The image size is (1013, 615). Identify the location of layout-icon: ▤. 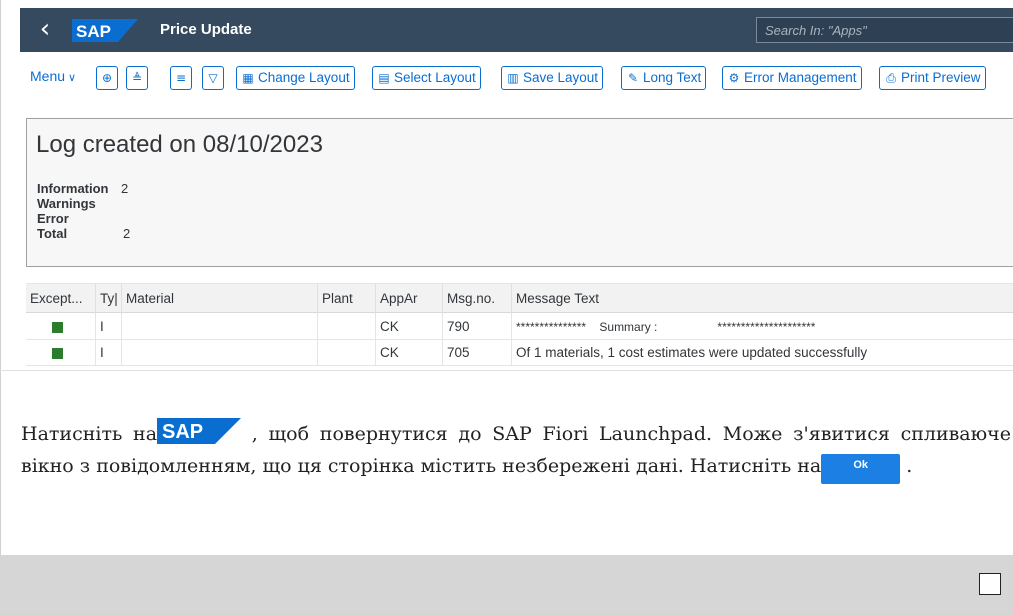
(384, 78).